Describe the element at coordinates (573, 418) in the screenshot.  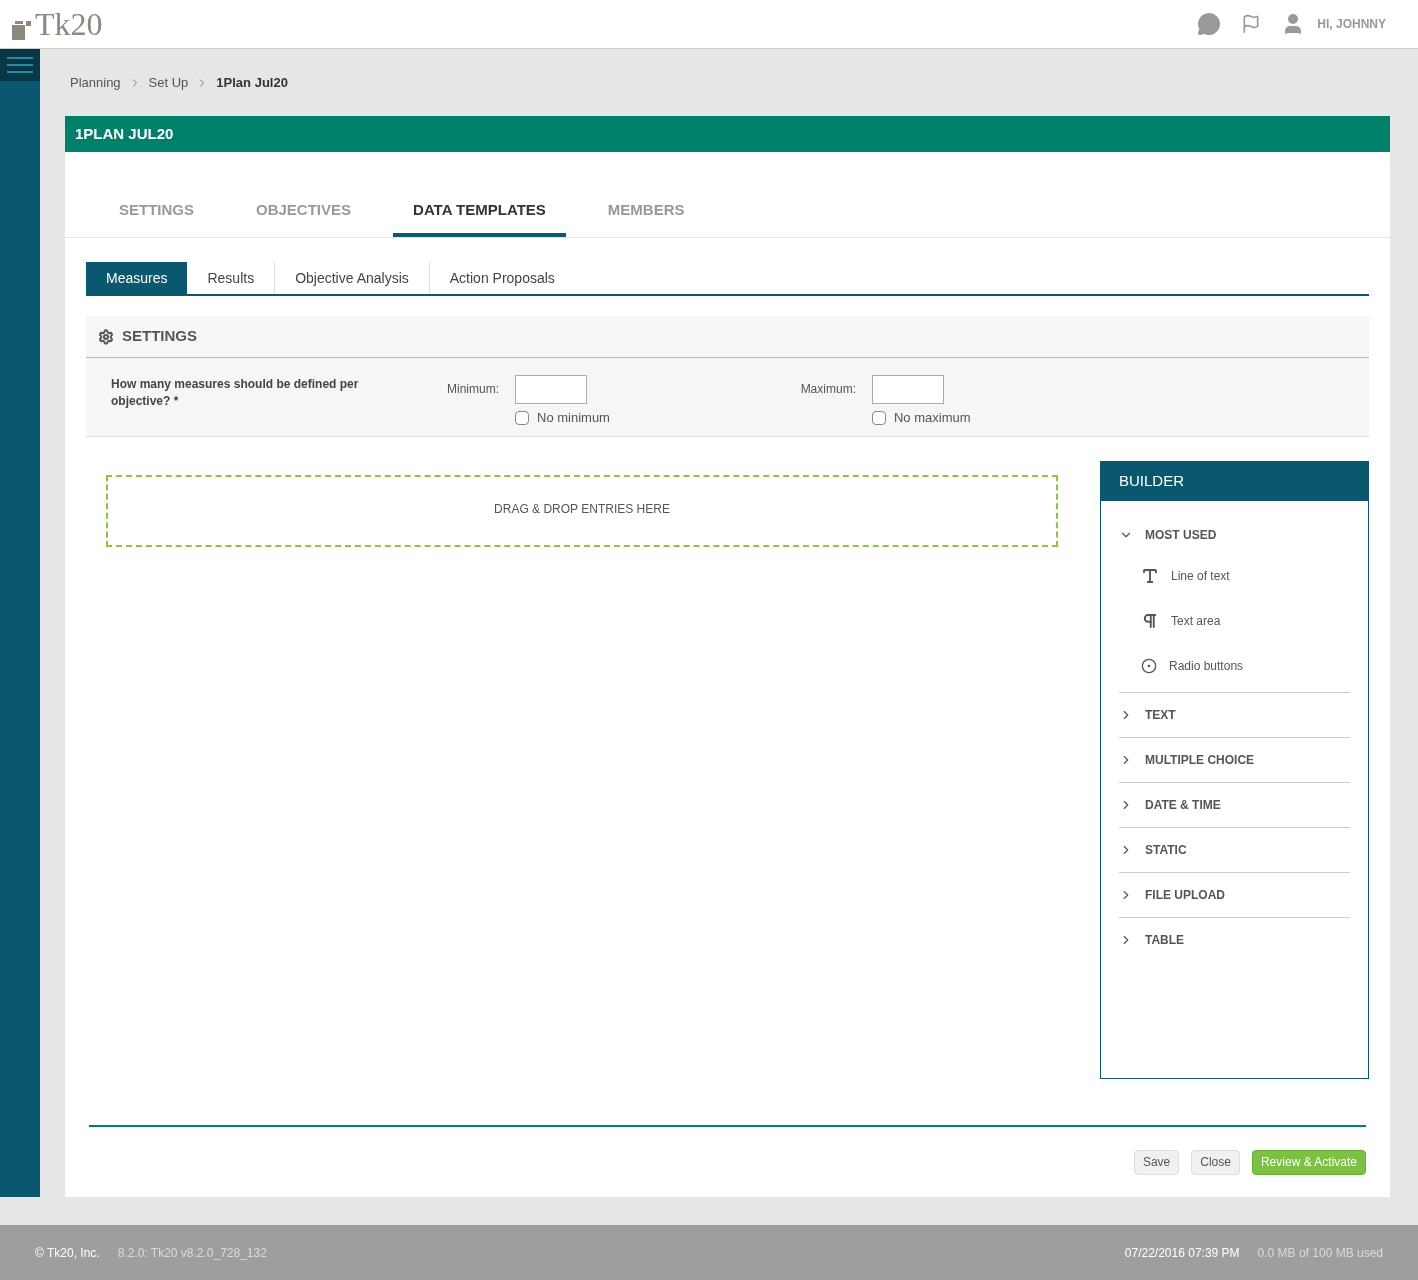
I see `checkbox-label: No minimum` at that location.